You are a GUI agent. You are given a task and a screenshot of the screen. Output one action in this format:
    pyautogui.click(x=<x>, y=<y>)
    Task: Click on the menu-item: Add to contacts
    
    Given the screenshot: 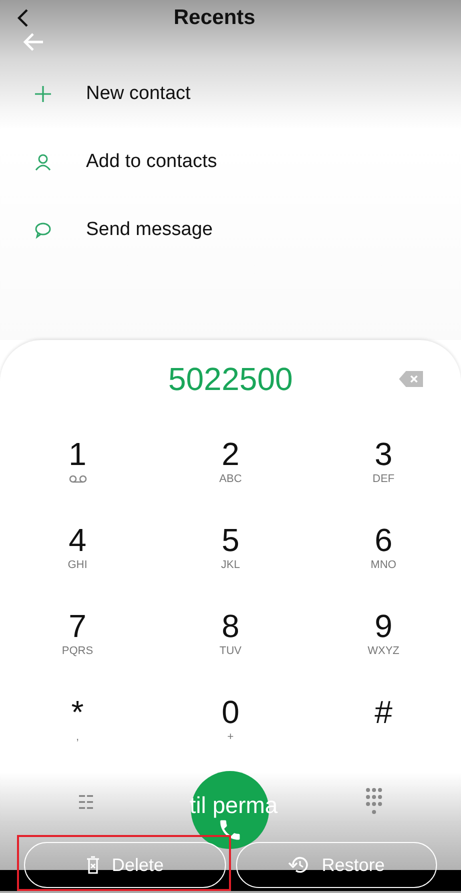 What is the action you would take?
    pyautogui.click(x=151, y=162)
    